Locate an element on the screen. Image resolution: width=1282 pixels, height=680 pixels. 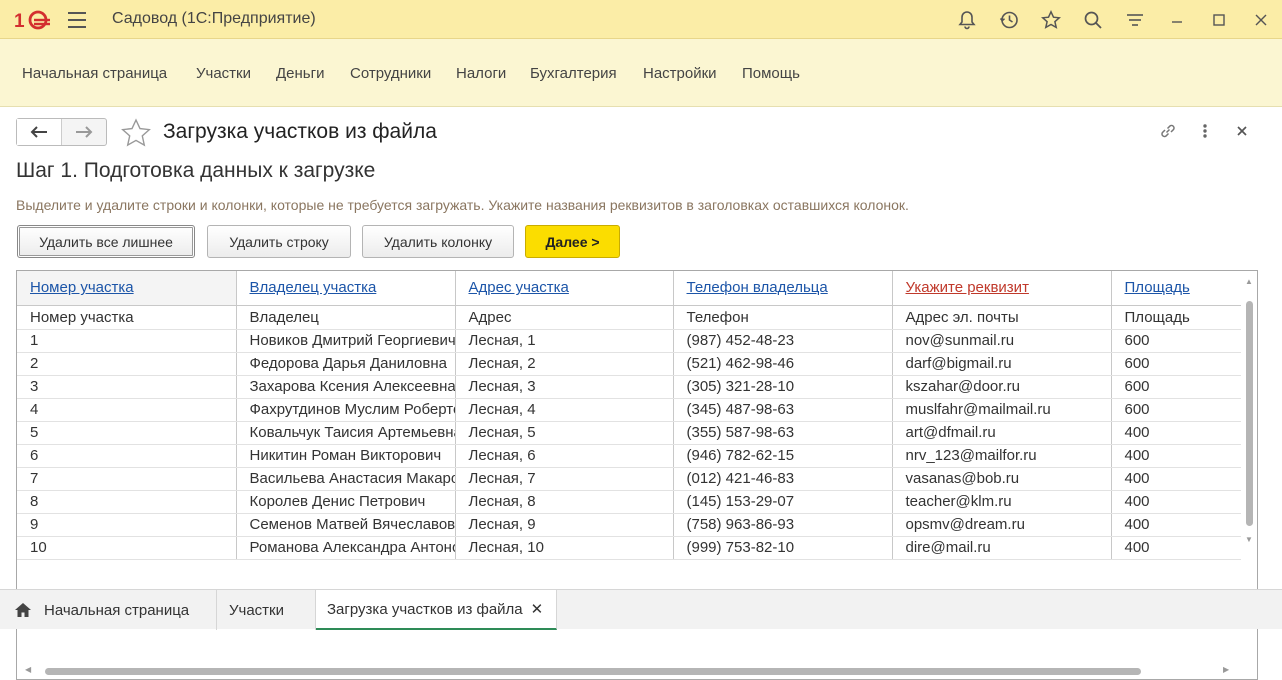
section-money: Деньги is located at coordinates (300, 73).